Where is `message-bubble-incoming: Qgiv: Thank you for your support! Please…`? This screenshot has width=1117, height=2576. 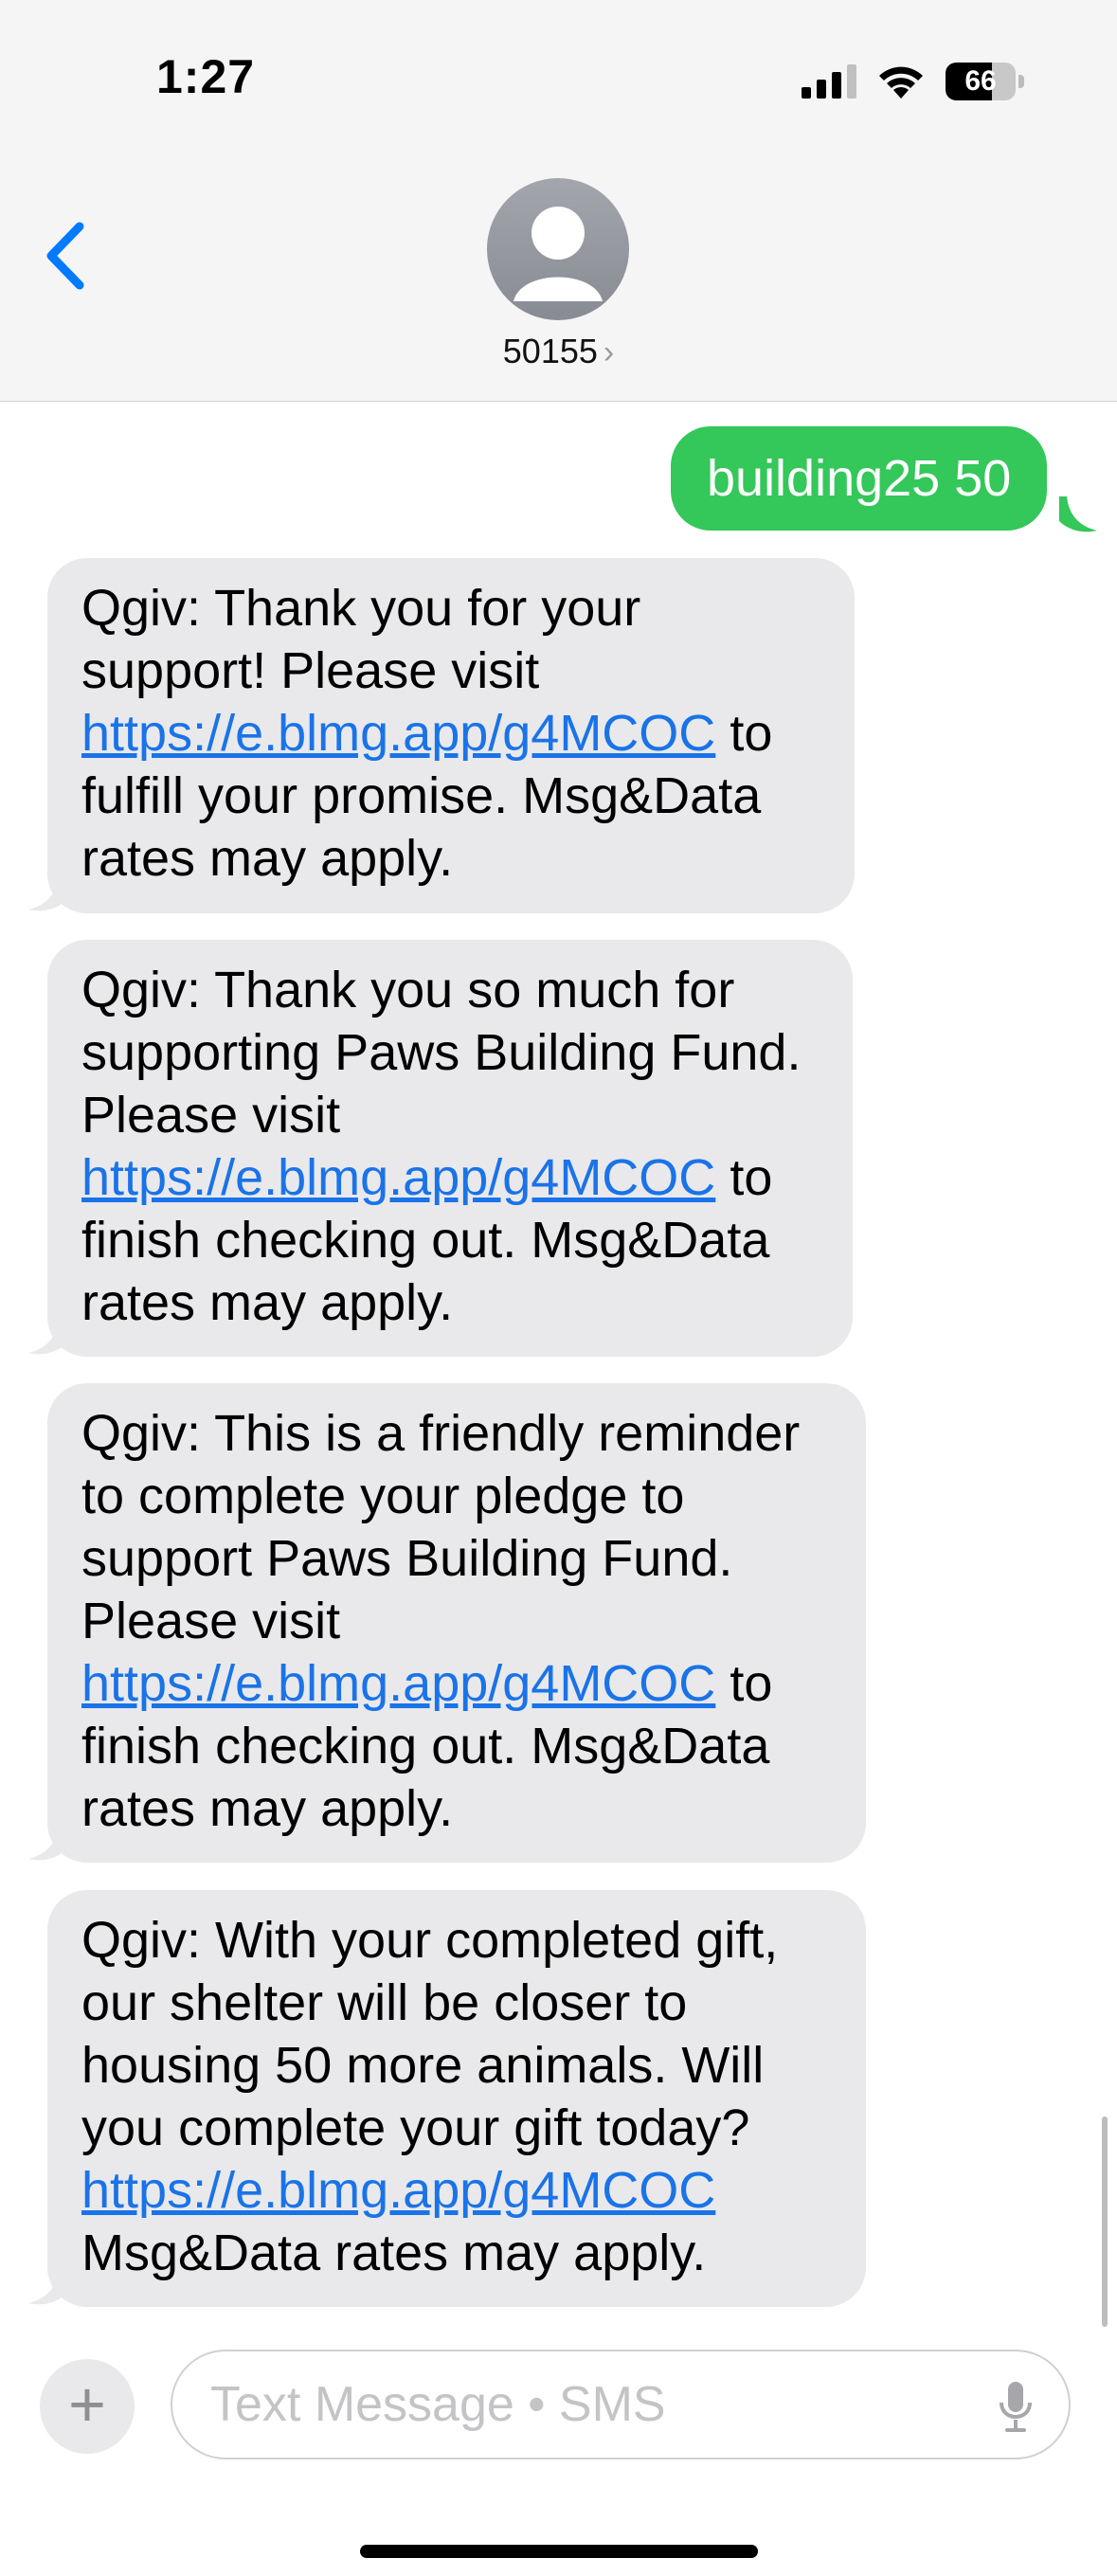 message-bubble-incoming: Qgiv: Thank you for your support! Please… is located at coordinates (451, 735).